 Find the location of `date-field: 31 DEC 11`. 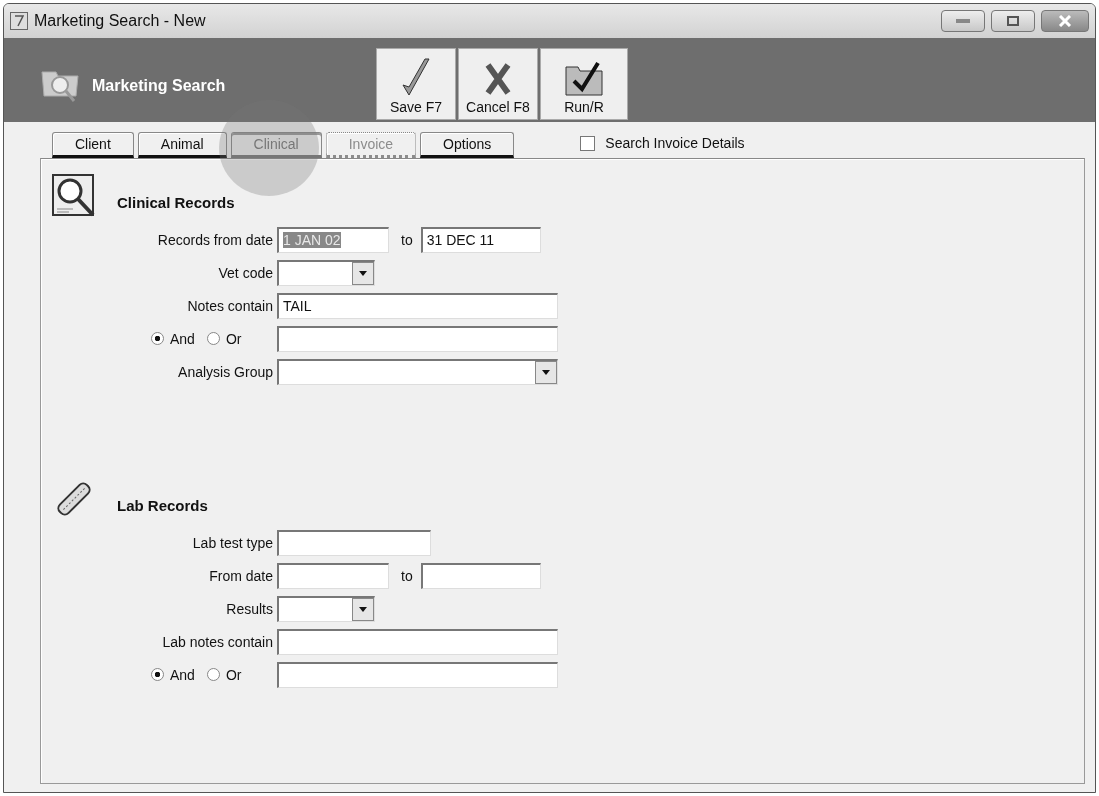

date-field: 31 DEC 11 is located at coordinates (480, 239).